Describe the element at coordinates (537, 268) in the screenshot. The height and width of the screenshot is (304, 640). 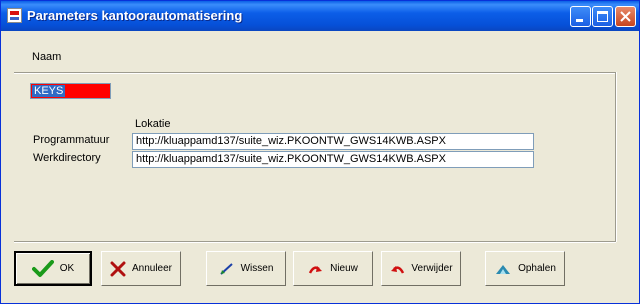
I see `ophalen-button-label: Ophalen` at that location.